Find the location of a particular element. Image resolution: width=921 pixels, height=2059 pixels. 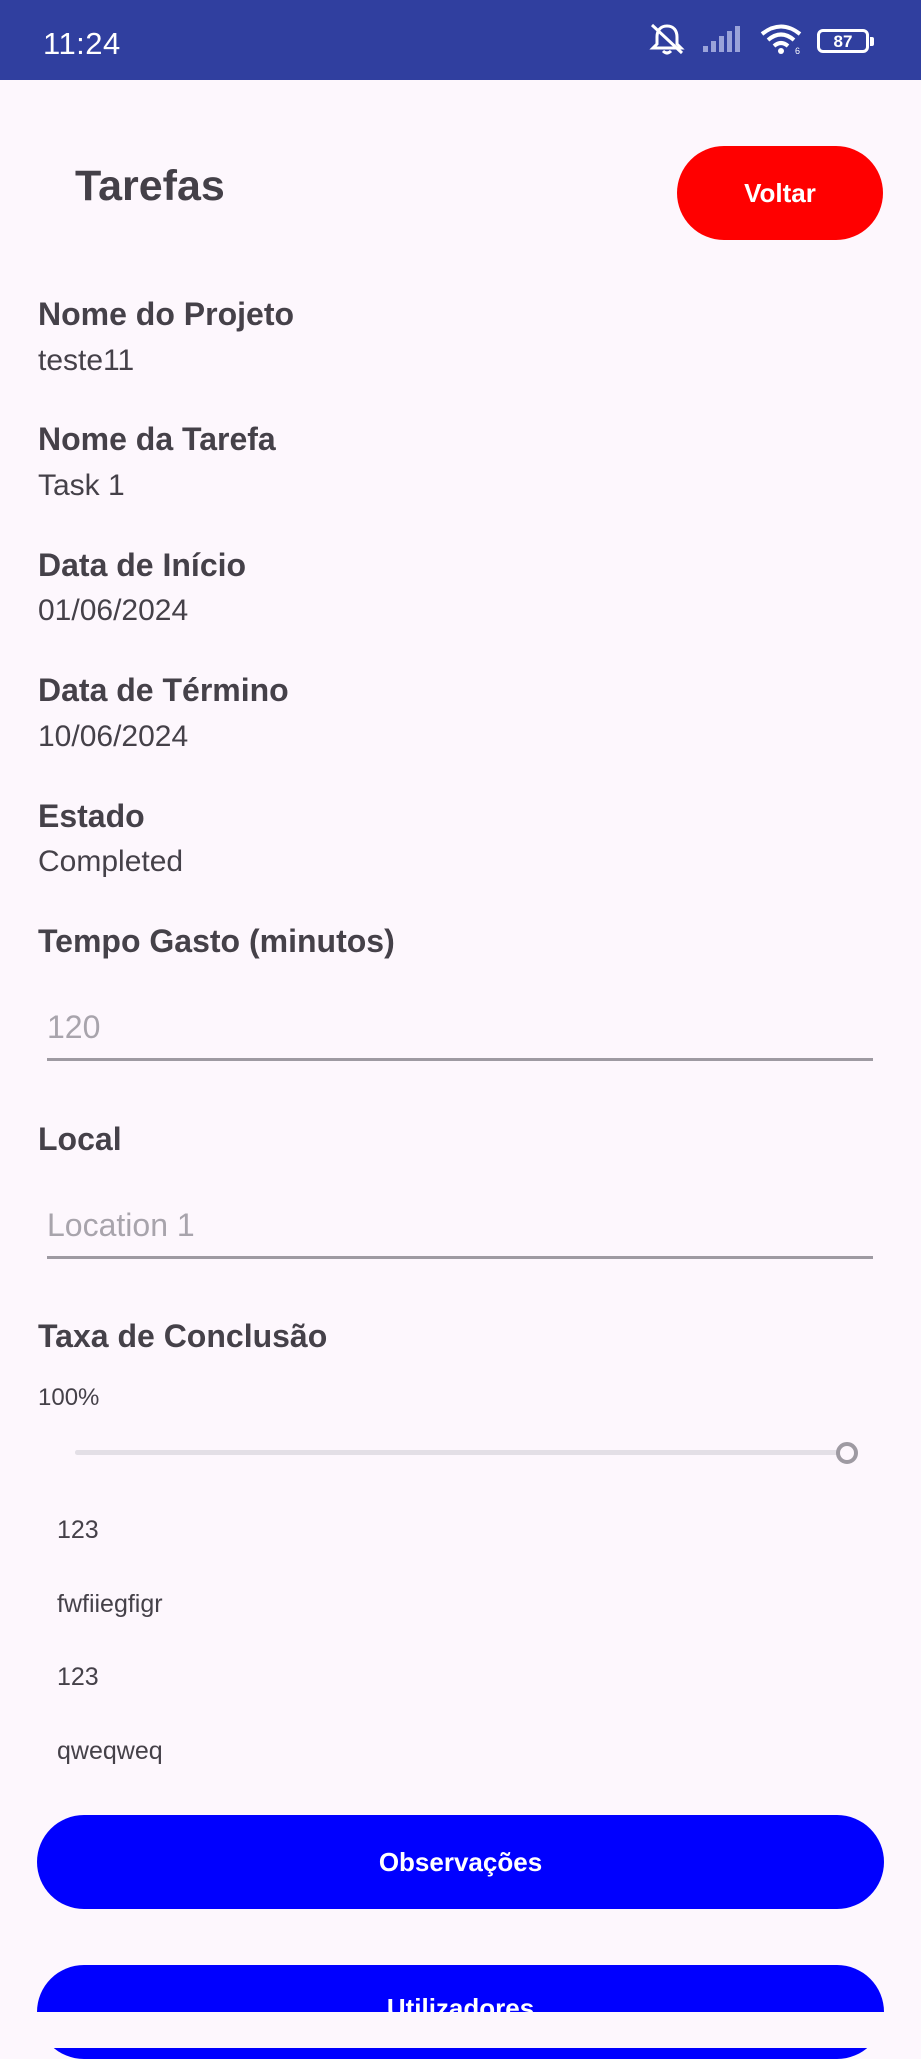

location-field is located at coordinates (460, 1229).